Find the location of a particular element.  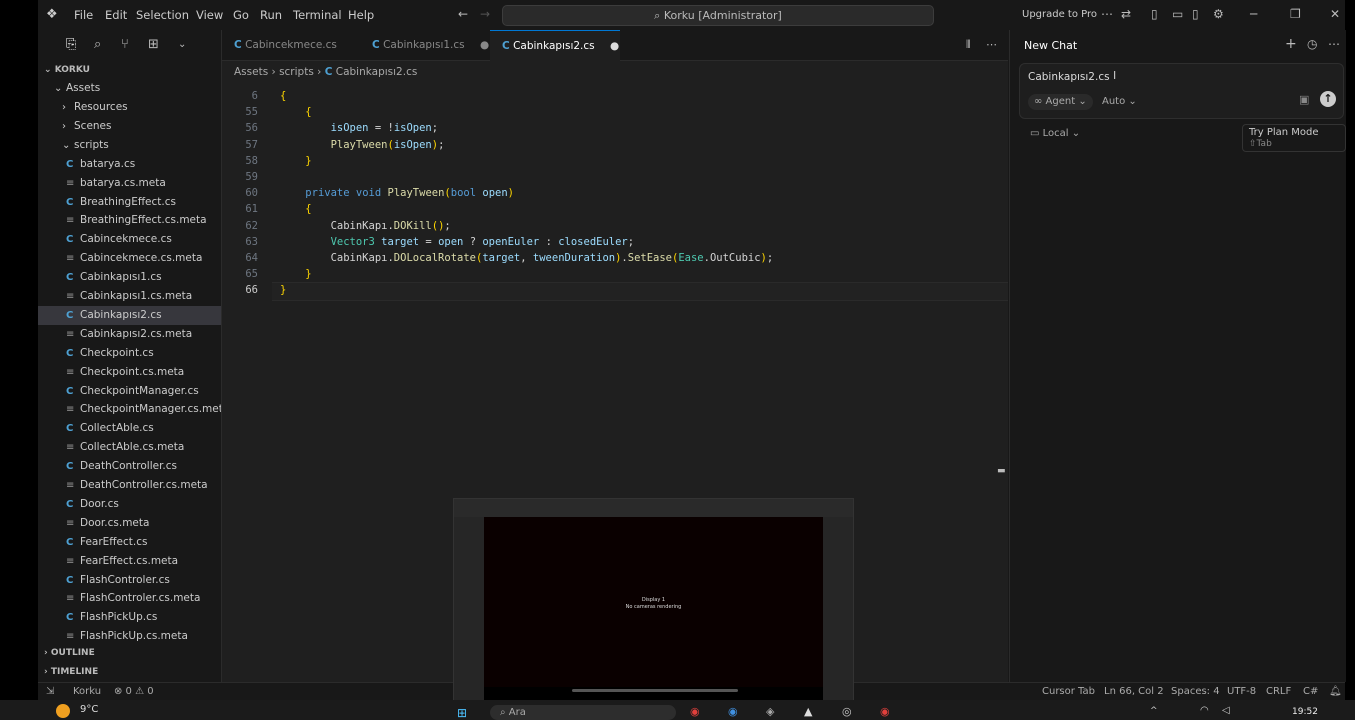

tree-file: C CollectAble.cs is located at coordinates (129, 428).